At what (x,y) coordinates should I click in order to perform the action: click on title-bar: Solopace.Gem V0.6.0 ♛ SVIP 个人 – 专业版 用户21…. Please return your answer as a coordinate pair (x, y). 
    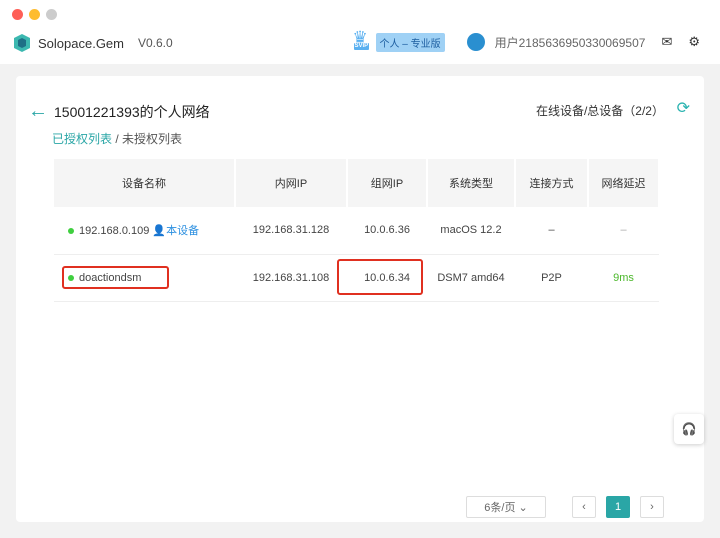
    Looking at the image, I should click on (360, 32).